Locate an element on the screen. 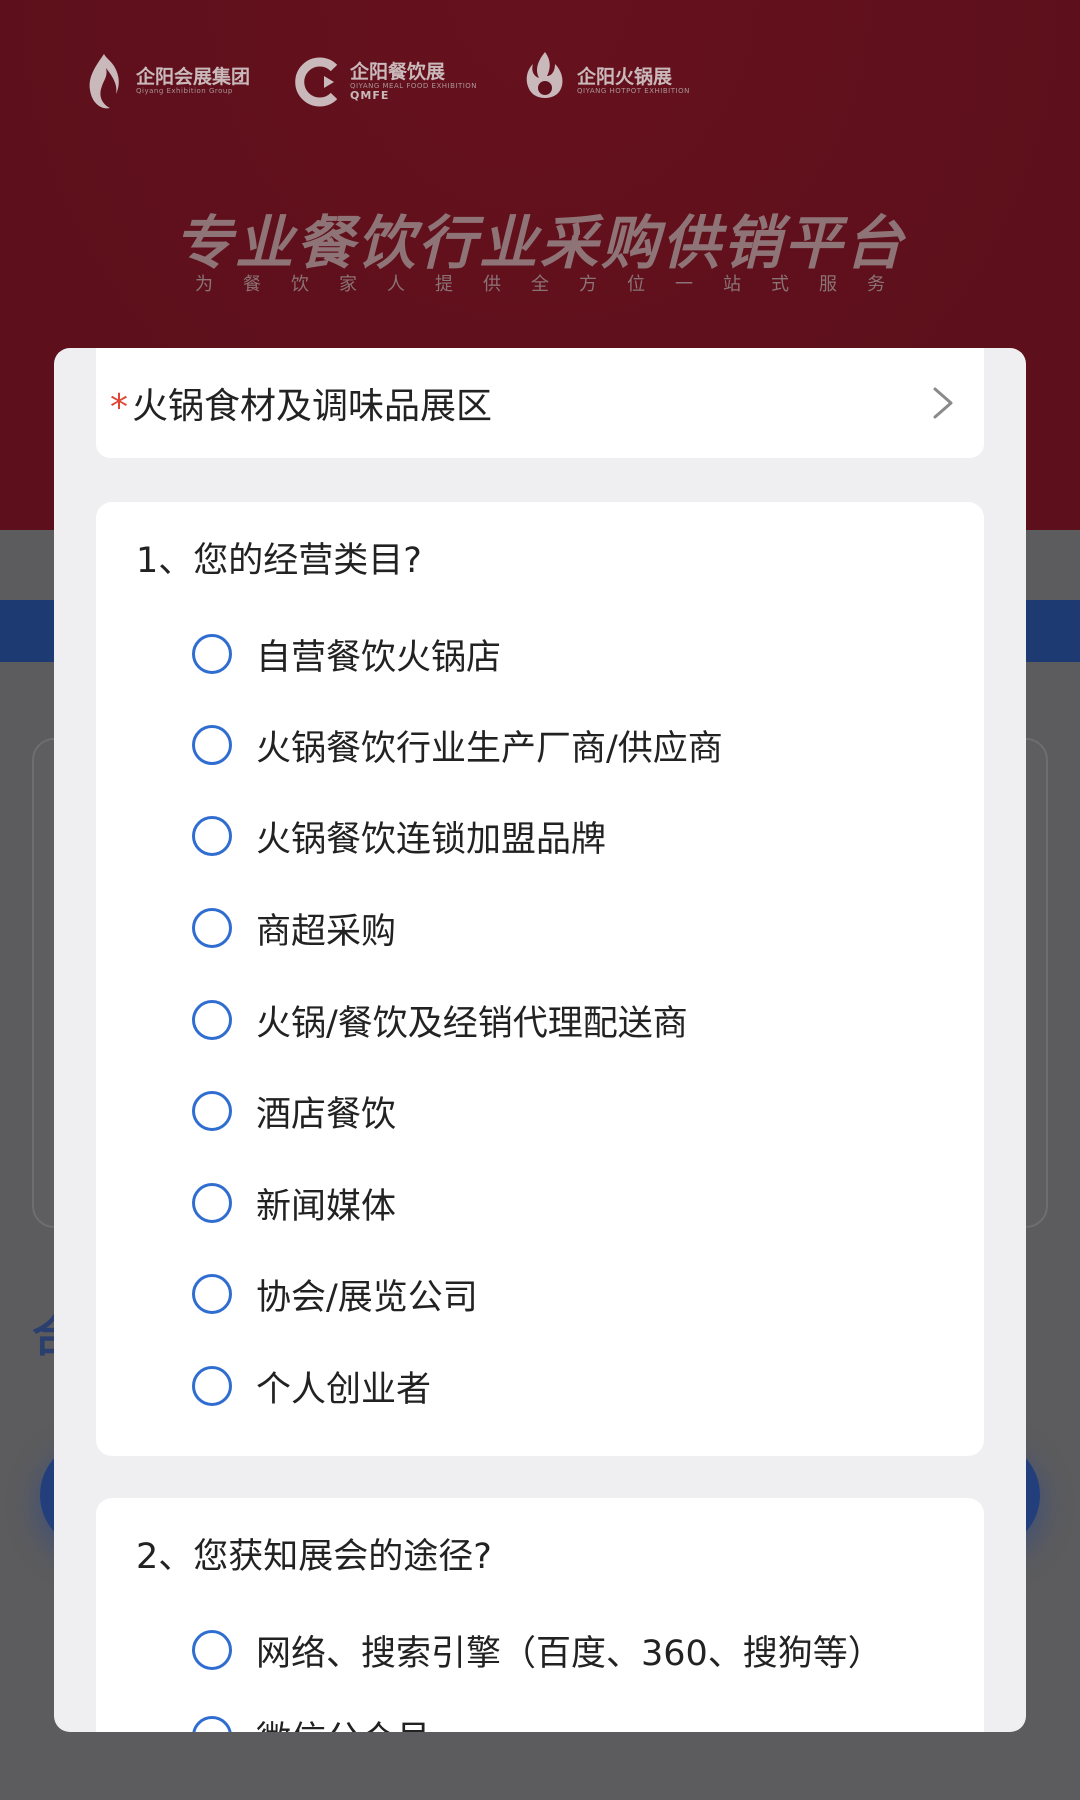  option-label: 新闻媒体 is located at coordinates (326, 1206).